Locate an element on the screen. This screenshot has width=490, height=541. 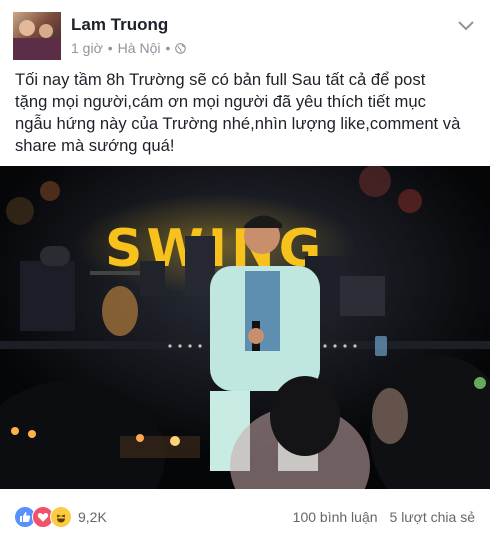
globe-icon is located at coordinates (181, 48).